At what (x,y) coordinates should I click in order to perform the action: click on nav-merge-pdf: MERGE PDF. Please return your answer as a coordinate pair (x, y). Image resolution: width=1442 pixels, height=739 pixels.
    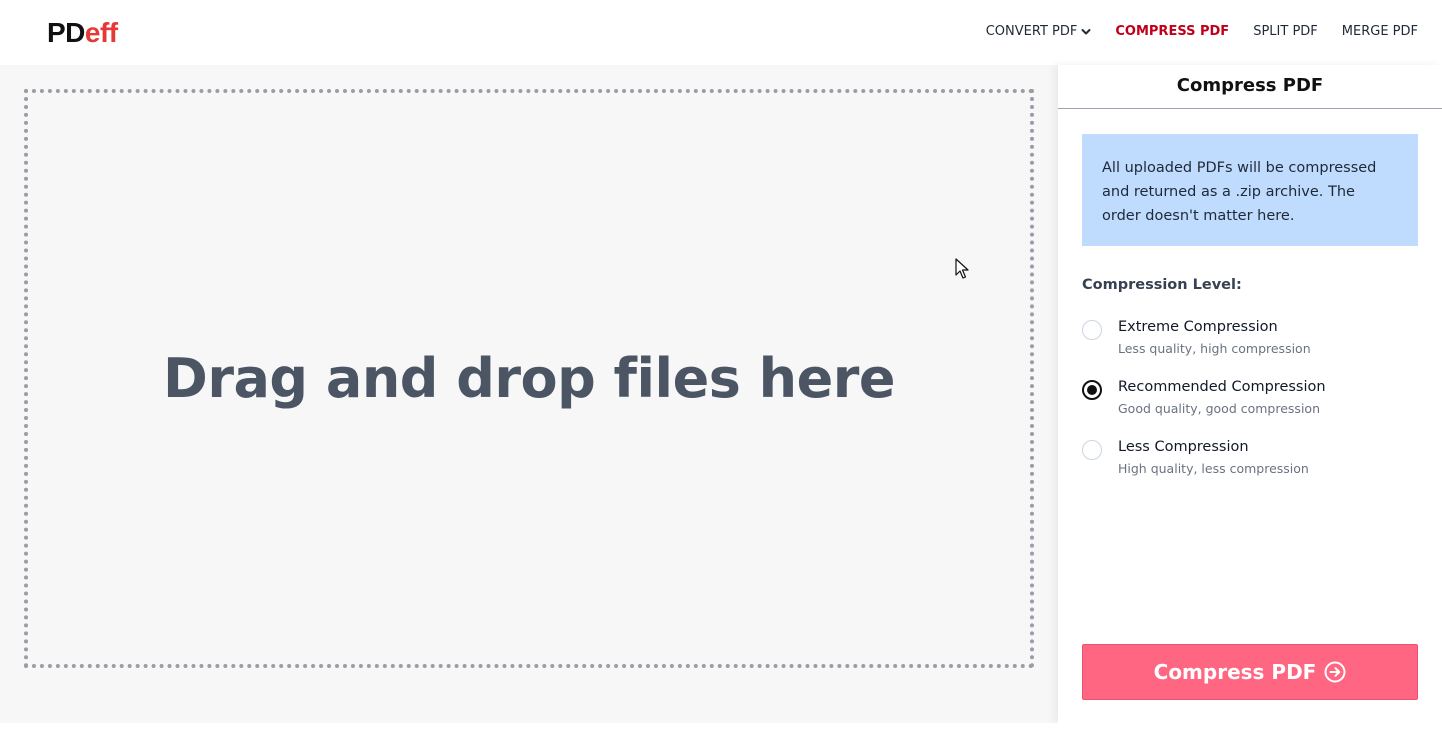
    Looking at the image, I should click on (1380, 32).